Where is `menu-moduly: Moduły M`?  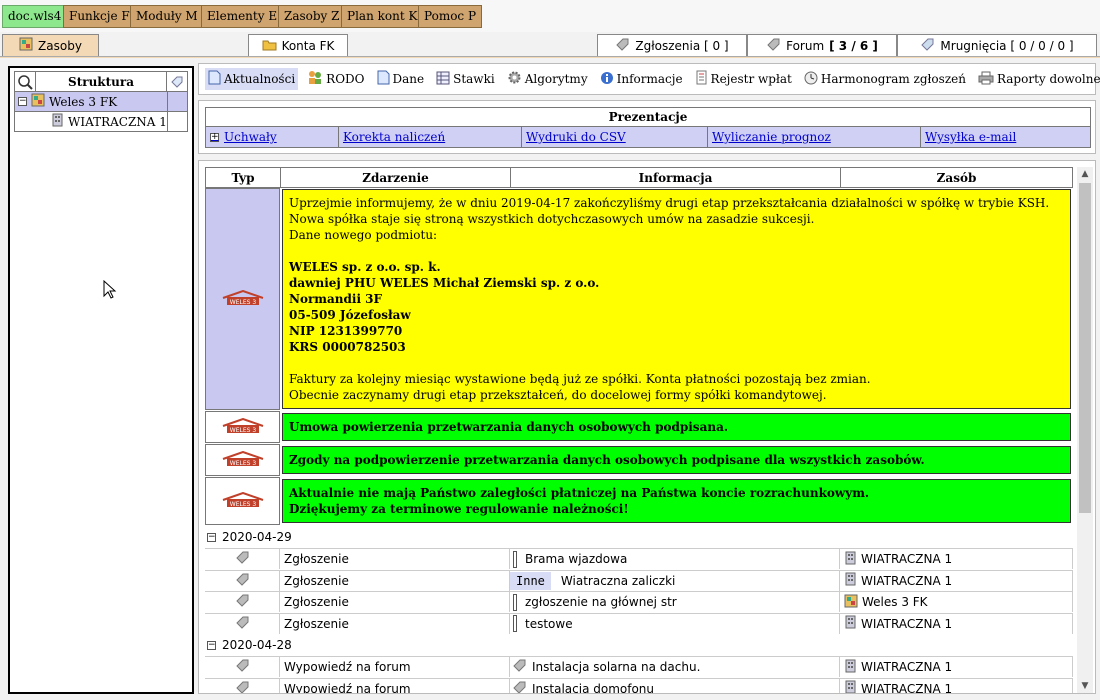
menu-moduly: Moduły M is located at coordinates (167, 16).